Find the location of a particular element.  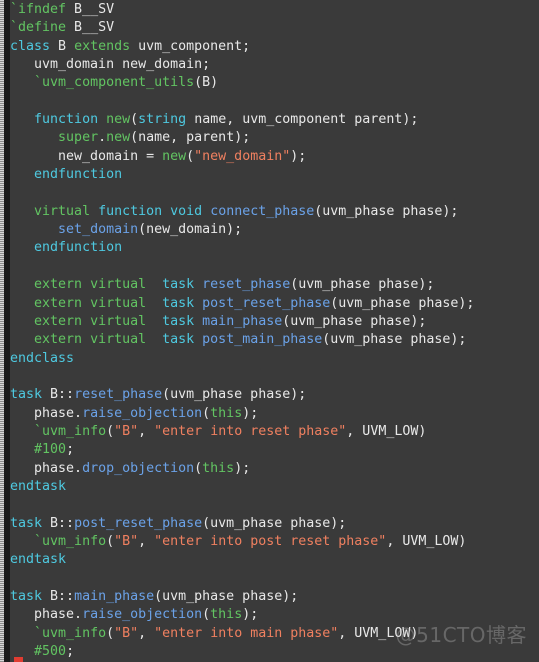

code-line: phase.drop_objection(this); is located at coordinates (274, 469).